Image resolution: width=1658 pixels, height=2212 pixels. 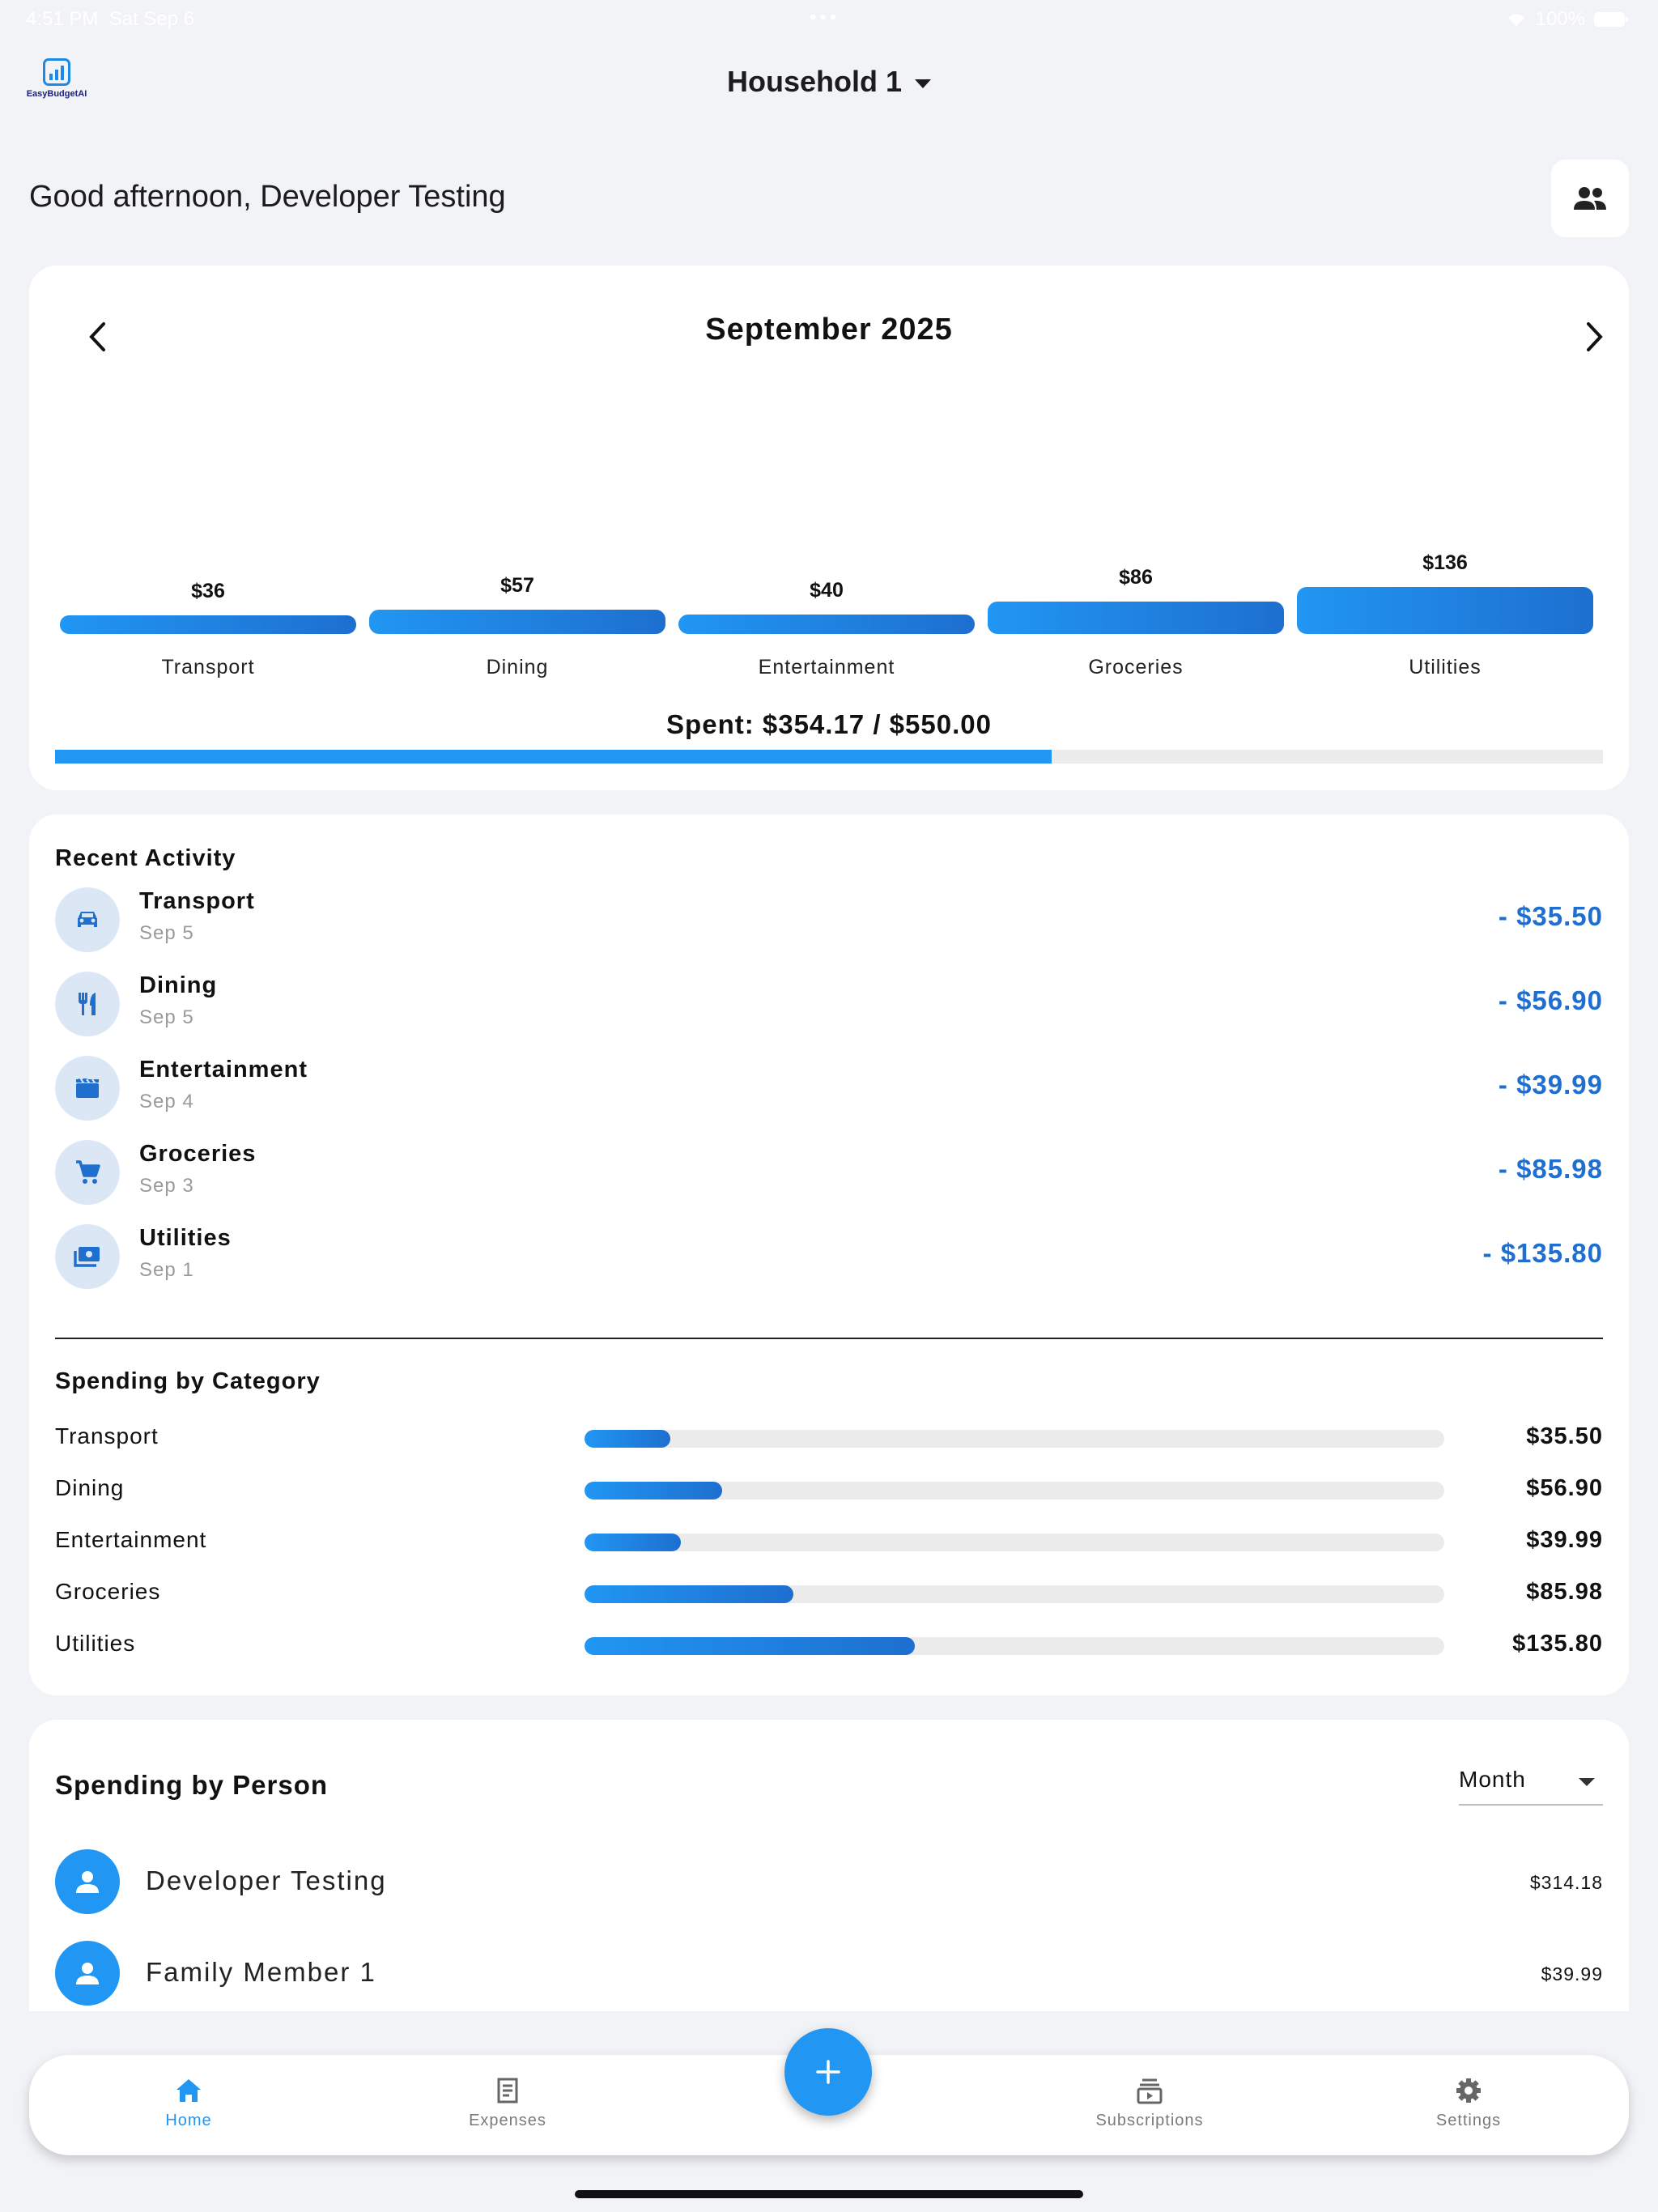 I want to click on home-indicator, so click(x=829, y=2194).